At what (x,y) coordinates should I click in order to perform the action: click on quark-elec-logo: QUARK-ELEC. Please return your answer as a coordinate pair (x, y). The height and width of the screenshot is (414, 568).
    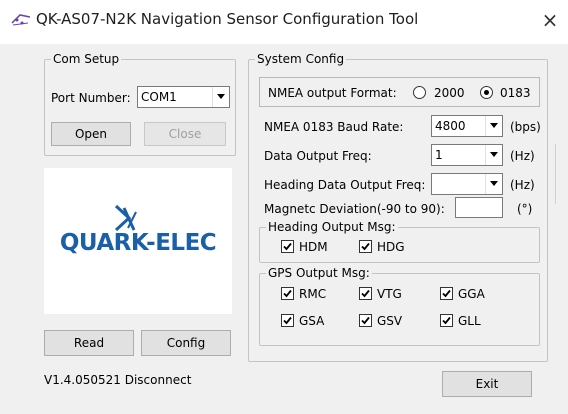
    Looking at the image, I should click on (138, 241).